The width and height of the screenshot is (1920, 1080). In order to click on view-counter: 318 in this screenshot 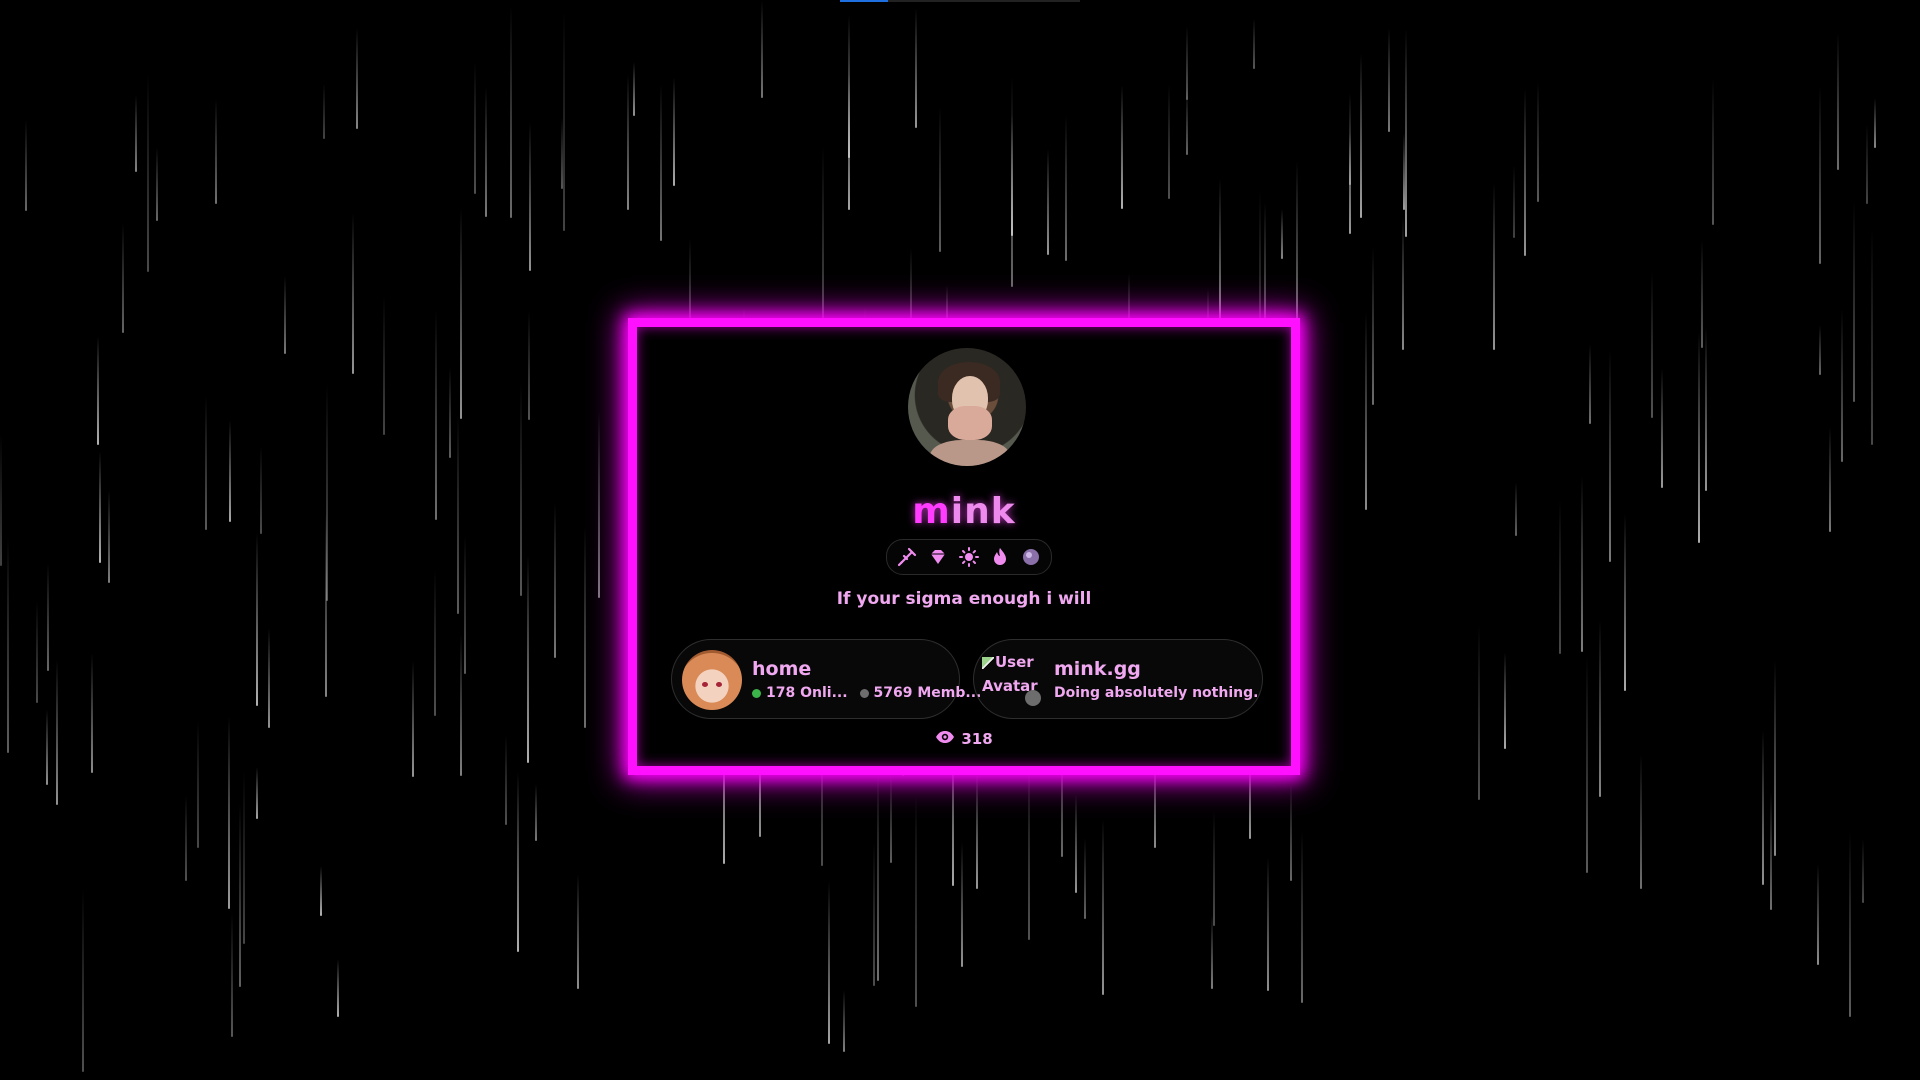, I will do `click(964, 739)`.